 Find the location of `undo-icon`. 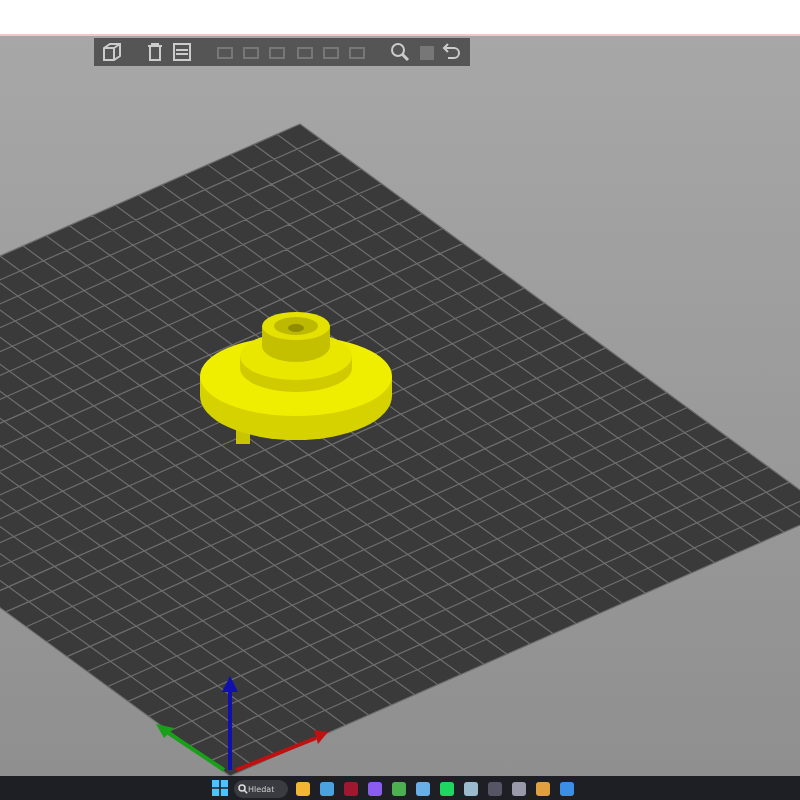

undo-icon is located at coordinates (452, 52).